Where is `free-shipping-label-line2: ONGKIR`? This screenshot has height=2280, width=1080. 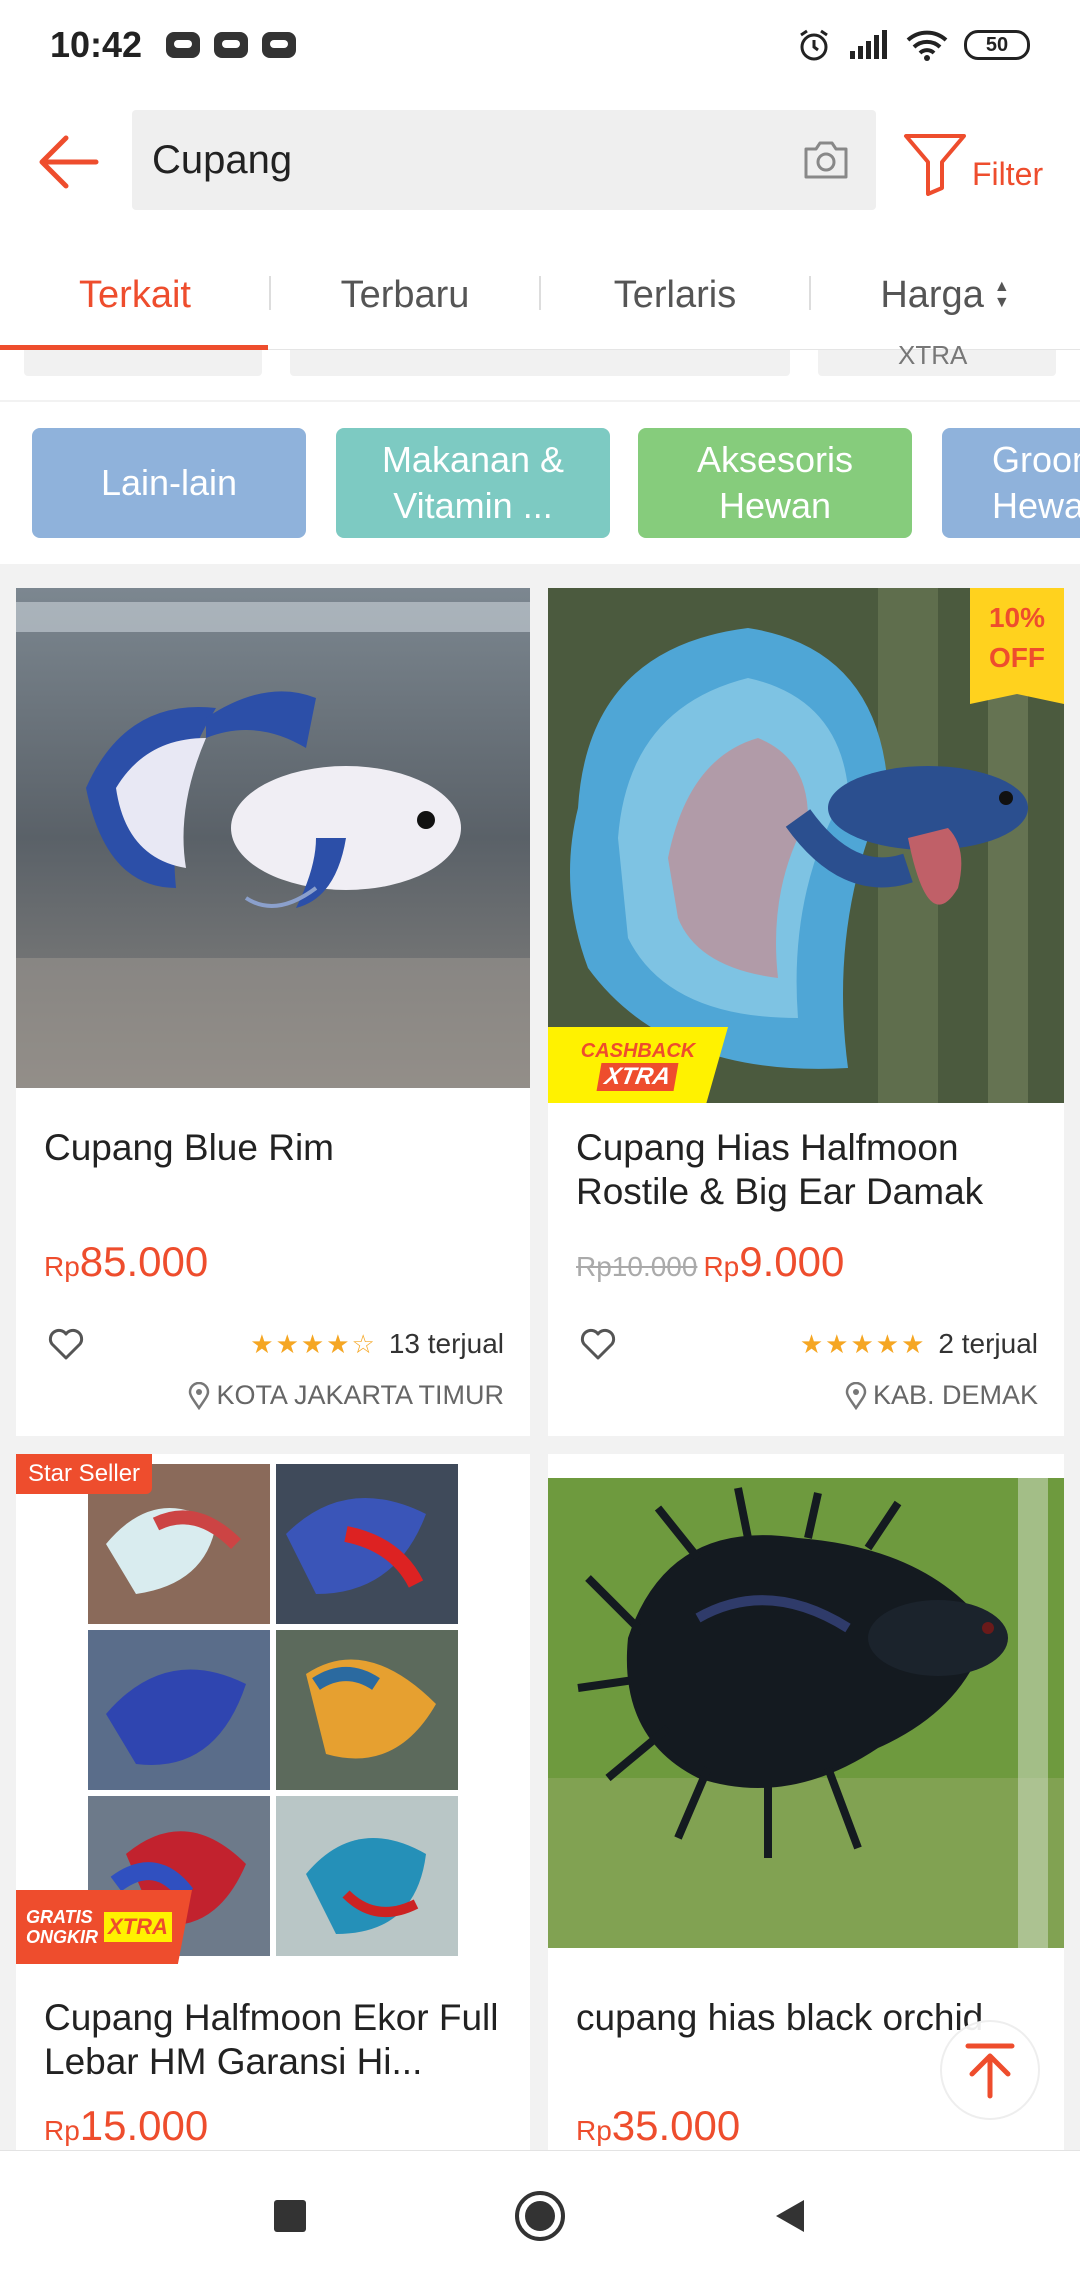
free-shipping-label-line2: ONGKIR is located at coordinates (62, 1937).